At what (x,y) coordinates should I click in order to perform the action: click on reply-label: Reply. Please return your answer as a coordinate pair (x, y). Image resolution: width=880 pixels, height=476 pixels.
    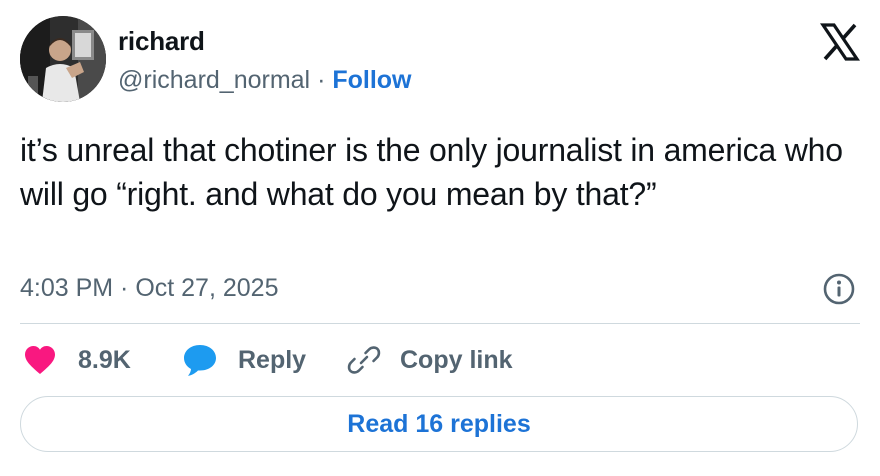
    Looking at the image, I should click on (272, 359).